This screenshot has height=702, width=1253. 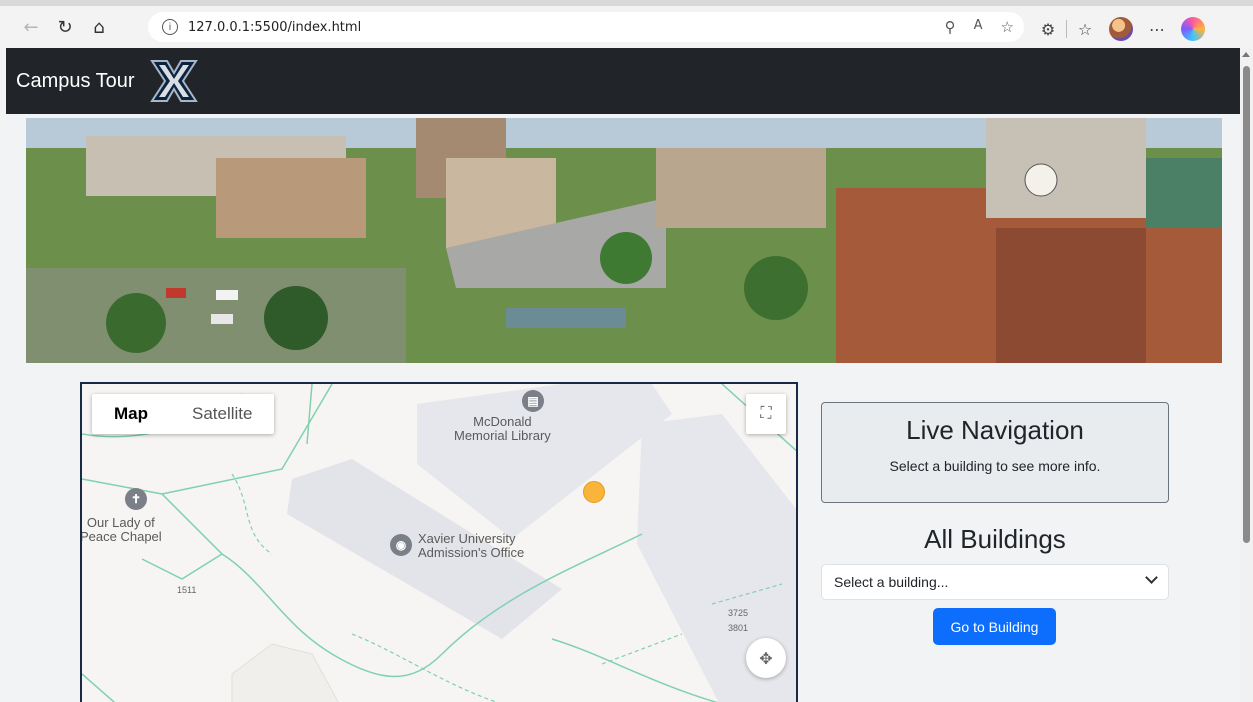 What do you see at coordinates (1157, 29) in the screenshot?
I see `more-icon: ⋯` at bounding box center [1157, 29].